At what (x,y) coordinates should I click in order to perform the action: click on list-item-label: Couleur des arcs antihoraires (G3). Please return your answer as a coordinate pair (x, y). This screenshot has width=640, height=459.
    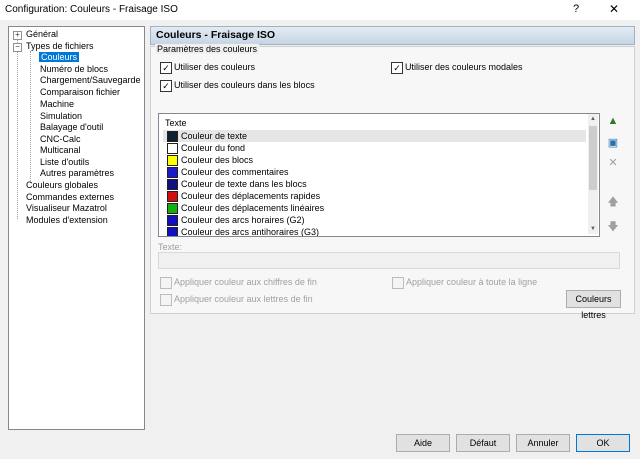
    Looking at the image, I should click on (250, 232).